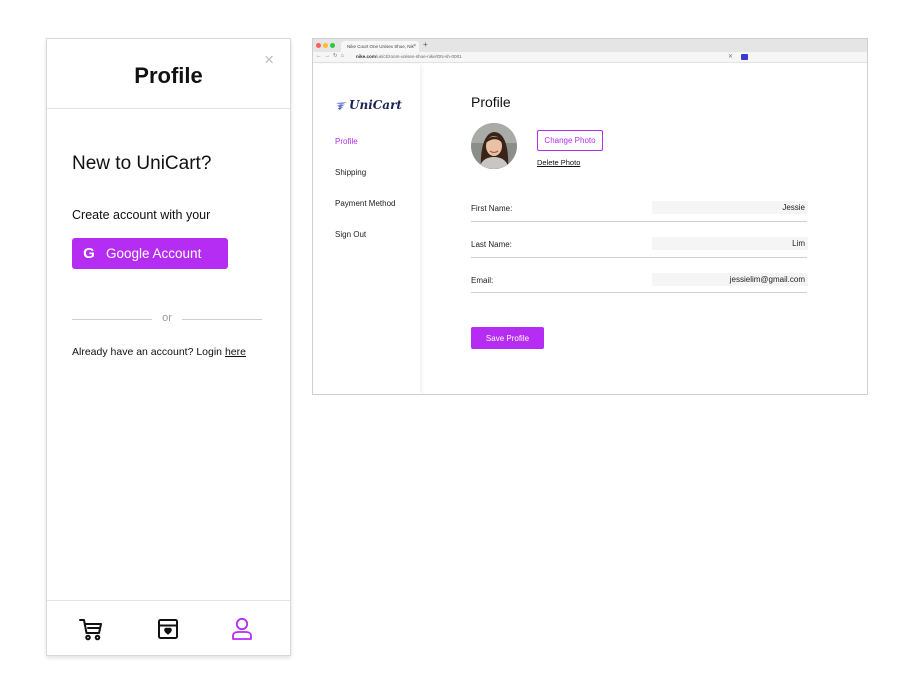  Describe the element at coordinates (590, 45) in the screenshot. I see `browser-tab-strip: Nike Court One Unisex Shoe, Nik × +` at that location.